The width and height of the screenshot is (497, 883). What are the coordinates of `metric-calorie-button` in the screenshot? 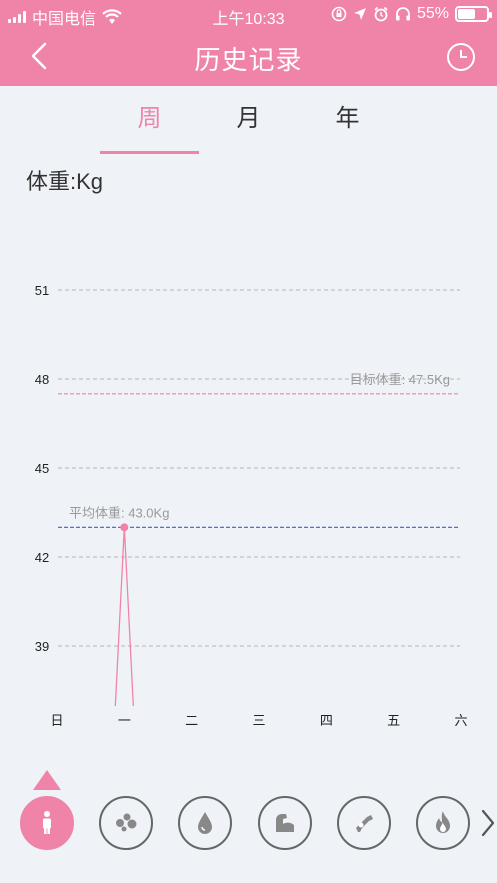 It's located at (443, 823).